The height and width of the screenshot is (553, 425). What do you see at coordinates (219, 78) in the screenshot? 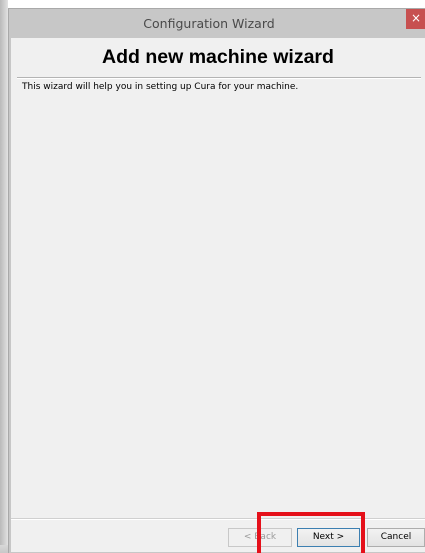
I see `heading-divider` at bounding box center [219, 78].